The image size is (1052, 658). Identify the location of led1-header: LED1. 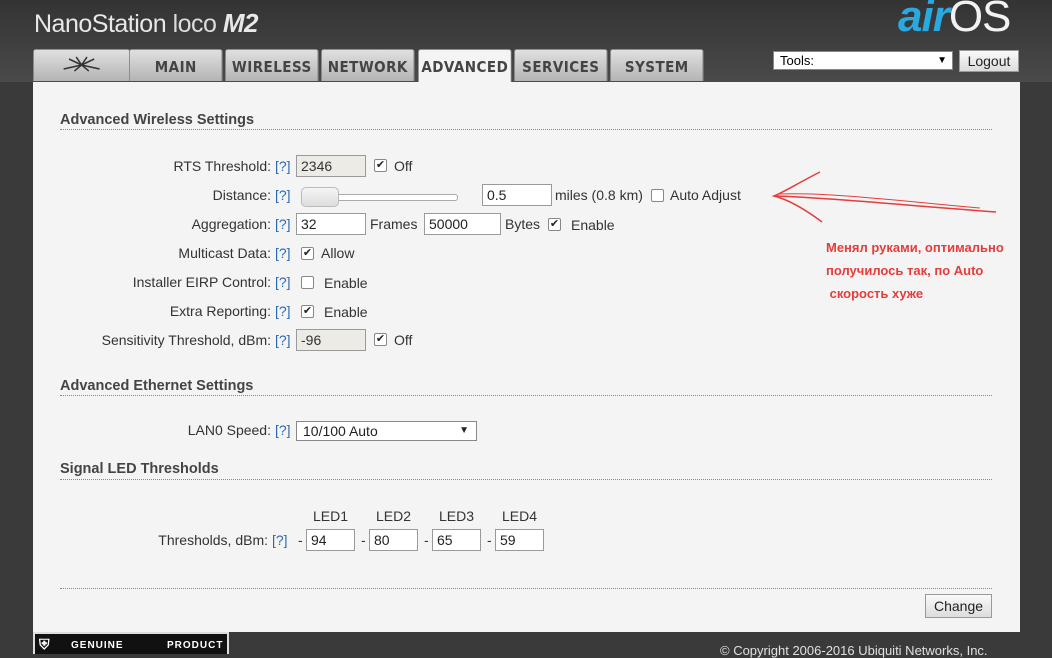
(331, 516).